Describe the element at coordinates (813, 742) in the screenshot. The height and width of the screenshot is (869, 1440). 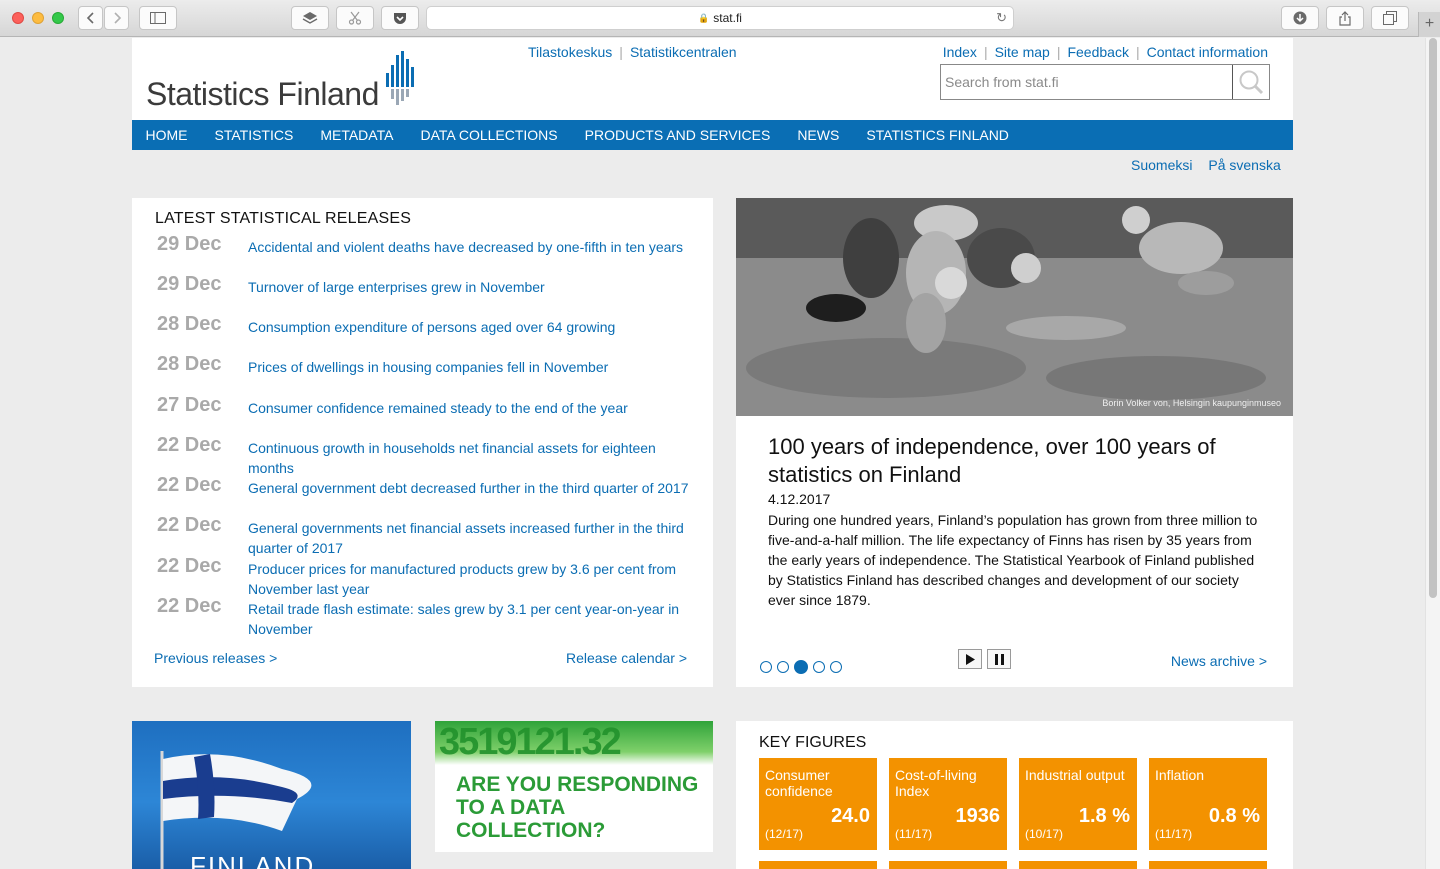
I see `key-figures-heading: KEY FIGURES` at that location.